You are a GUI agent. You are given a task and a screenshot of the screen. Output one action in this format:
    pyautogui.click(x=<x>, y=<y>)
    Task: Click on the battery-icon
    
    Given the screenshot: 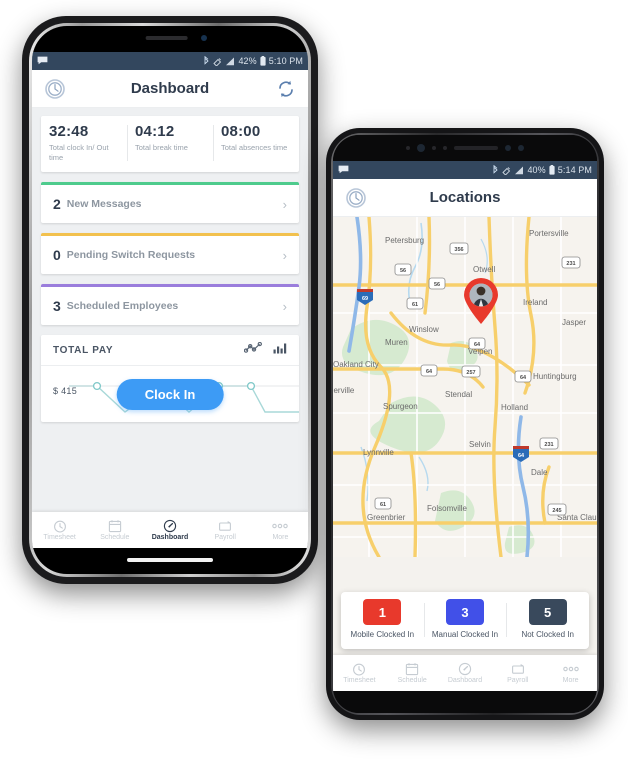 What is the action you would take?
    pyautogui.click(x=263, y=61)
    